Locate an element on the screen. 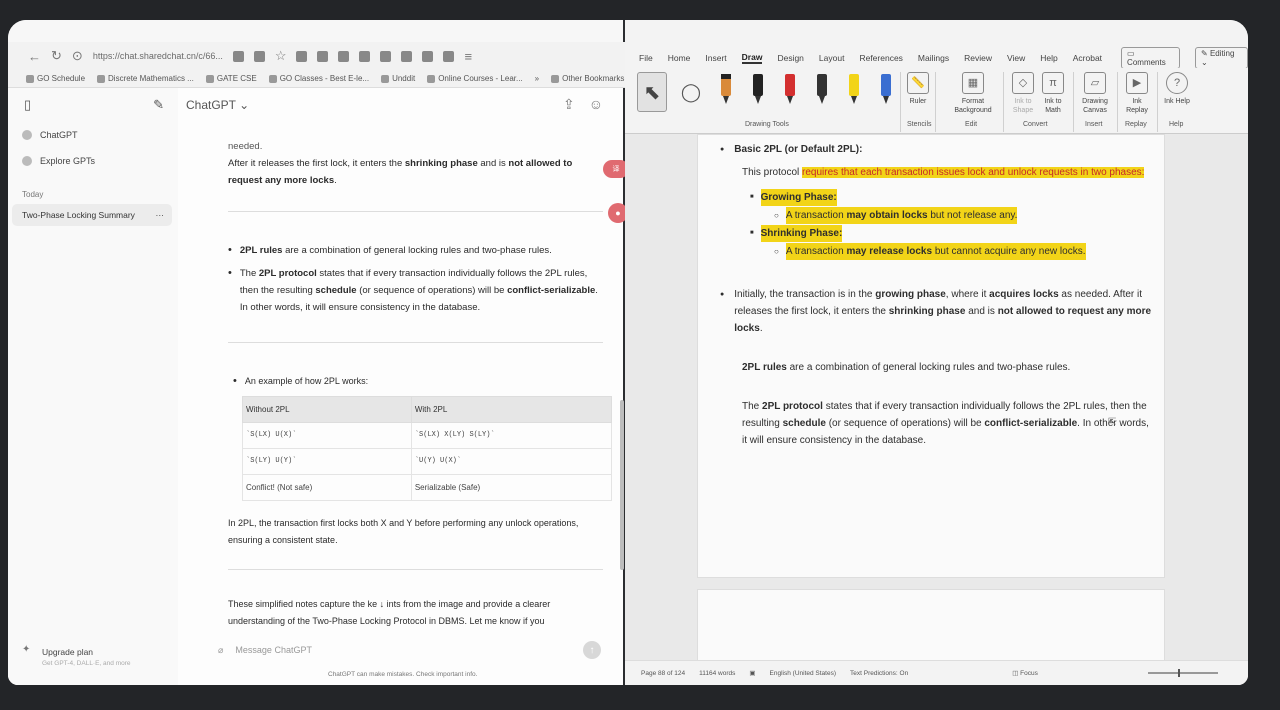 The height and width of the screenshot is (710, 1280). tab-file: File is located at coordinates (646, 58).